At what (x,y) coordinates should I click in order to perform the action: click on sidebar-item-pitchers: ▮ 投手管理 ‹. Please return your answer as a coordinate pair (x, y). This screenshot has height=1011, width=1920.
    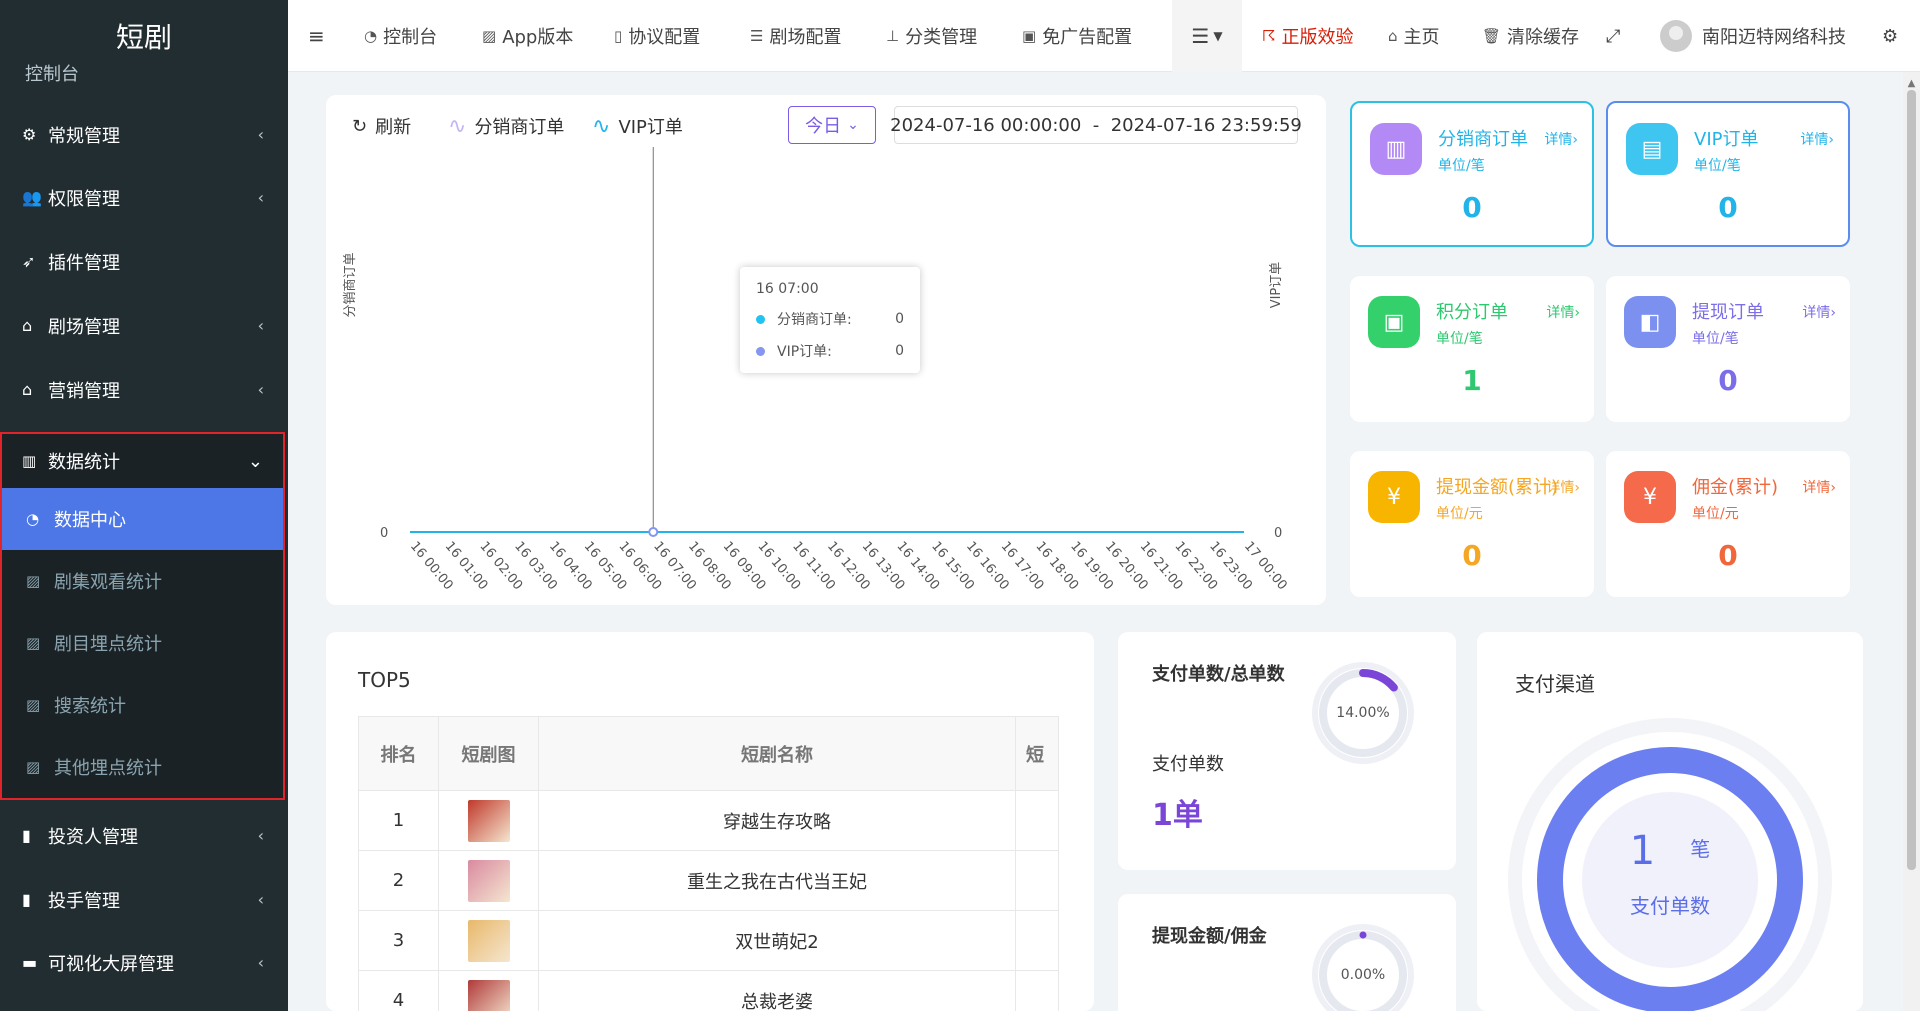
    Looking at the image, I should click on (144, 899).